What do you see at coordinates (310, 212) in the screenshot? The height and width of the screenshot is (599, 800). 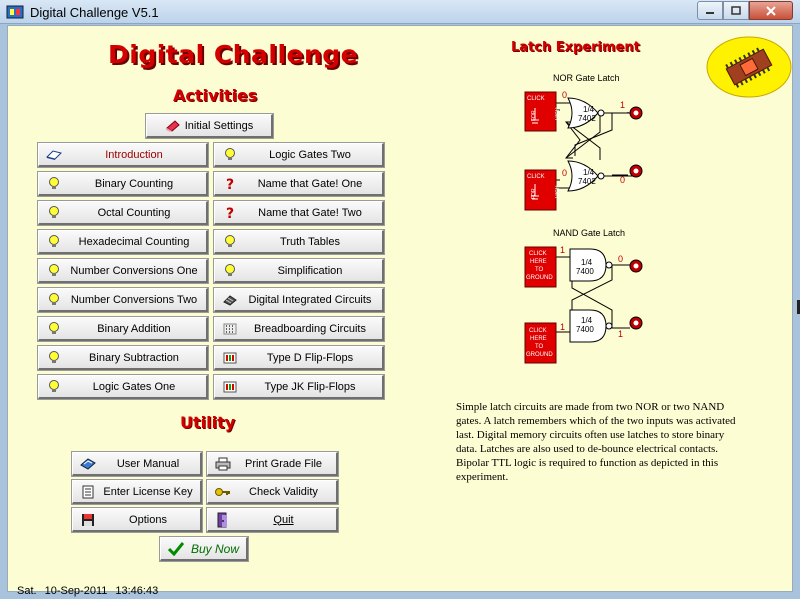 I see `activity-label: Name that Gate! Two` at bounding box center [310, 212].